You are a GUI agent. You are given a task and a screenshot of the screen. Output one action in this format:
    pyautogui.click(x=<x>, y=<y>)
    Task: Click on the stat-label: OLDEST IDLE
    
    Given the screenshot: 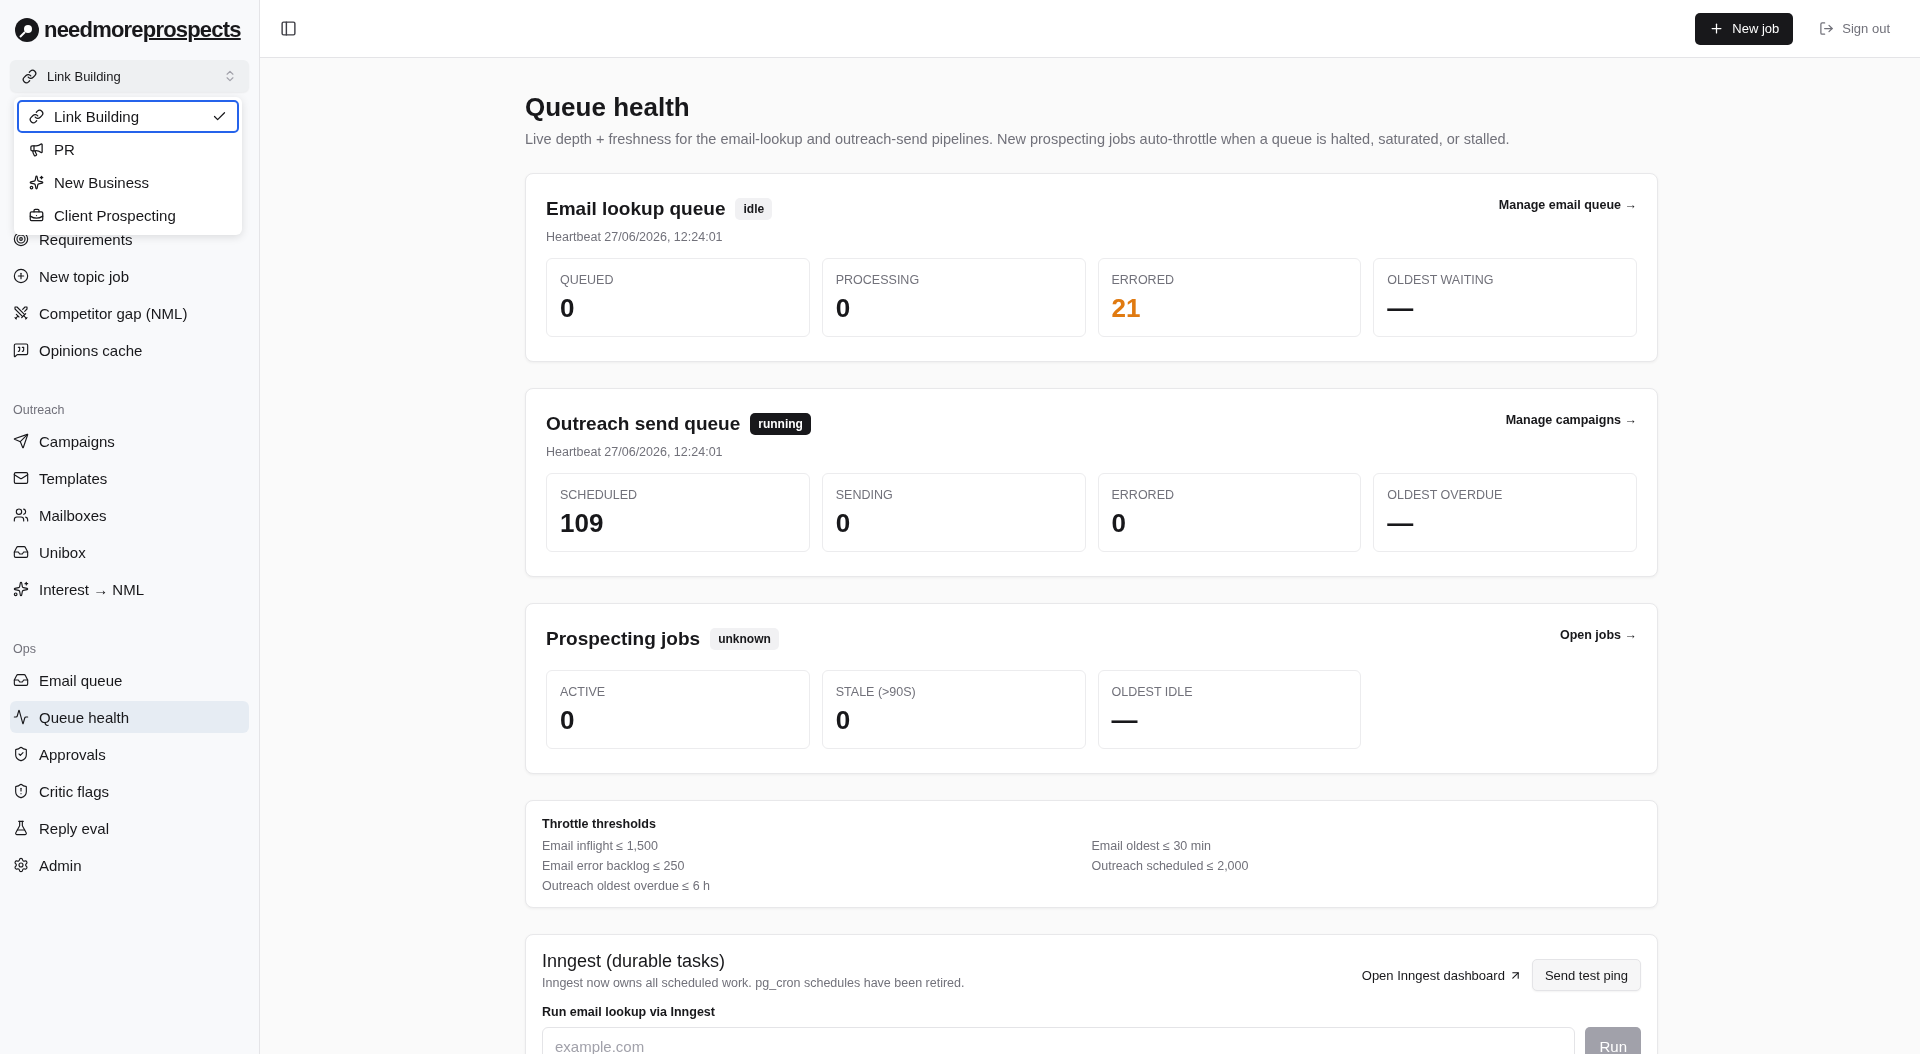 What is the action you would take?
    pyautogui.click(x=1152, y=692)
    